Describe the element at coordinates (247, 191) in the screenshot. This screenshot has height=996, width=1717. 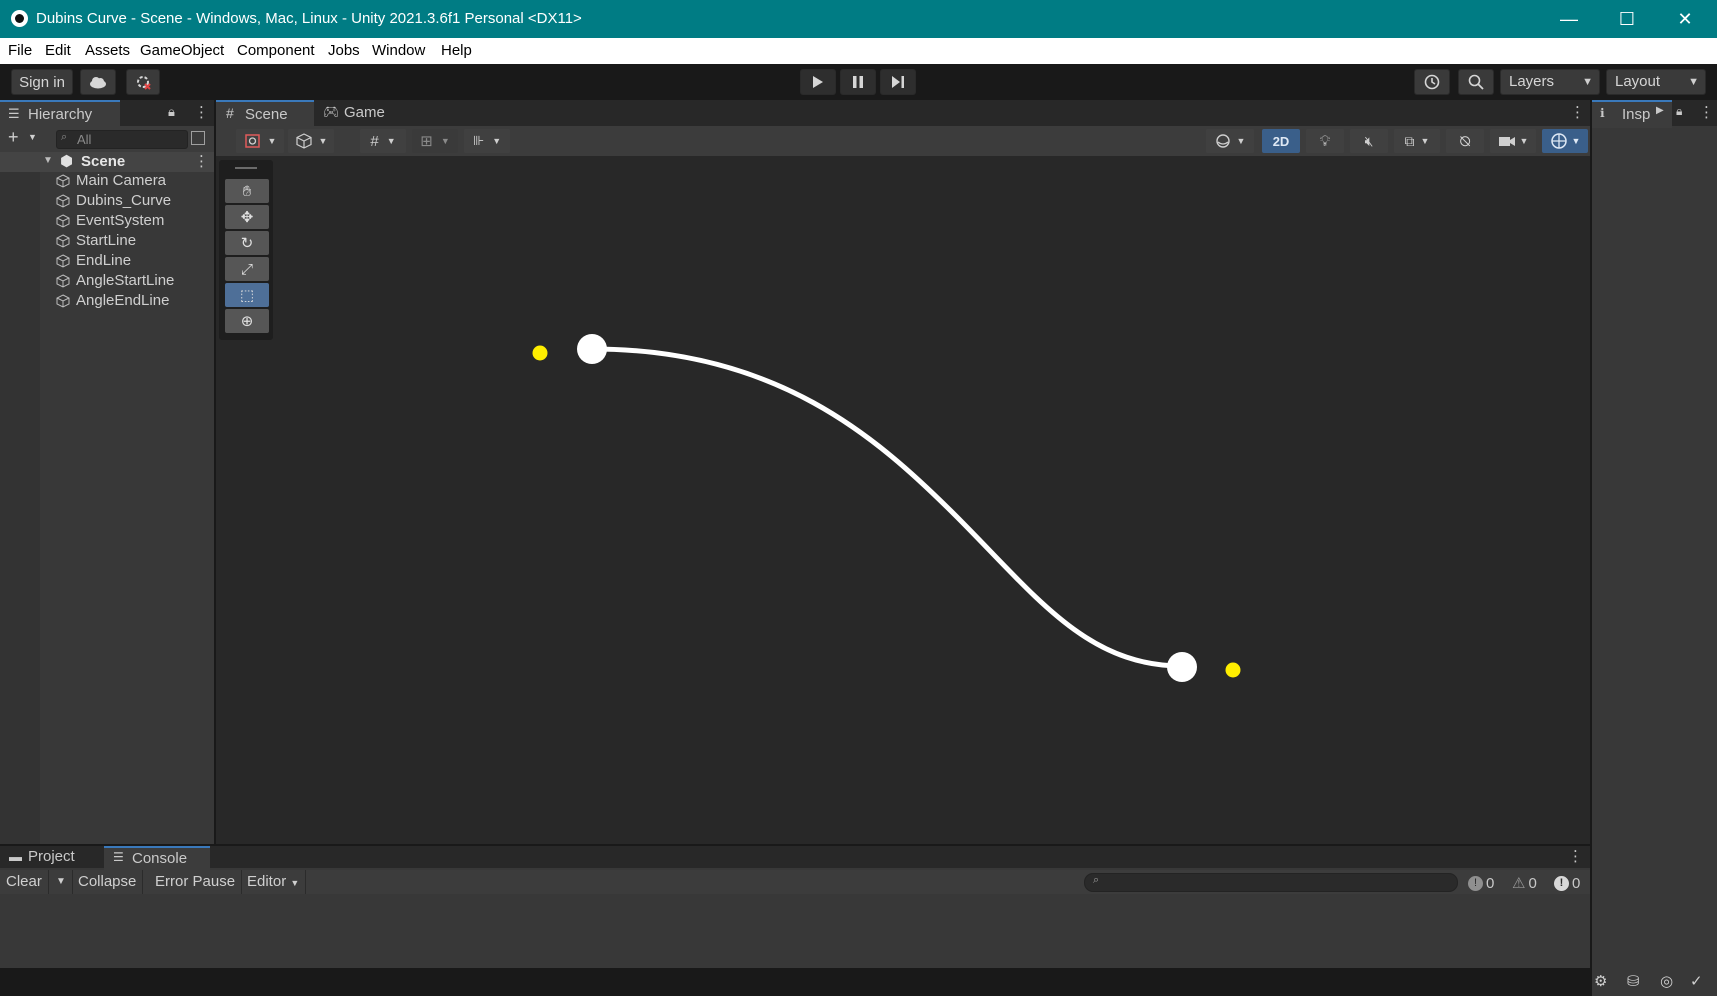
I see `hand-tool-button: ✋︎` at that location.